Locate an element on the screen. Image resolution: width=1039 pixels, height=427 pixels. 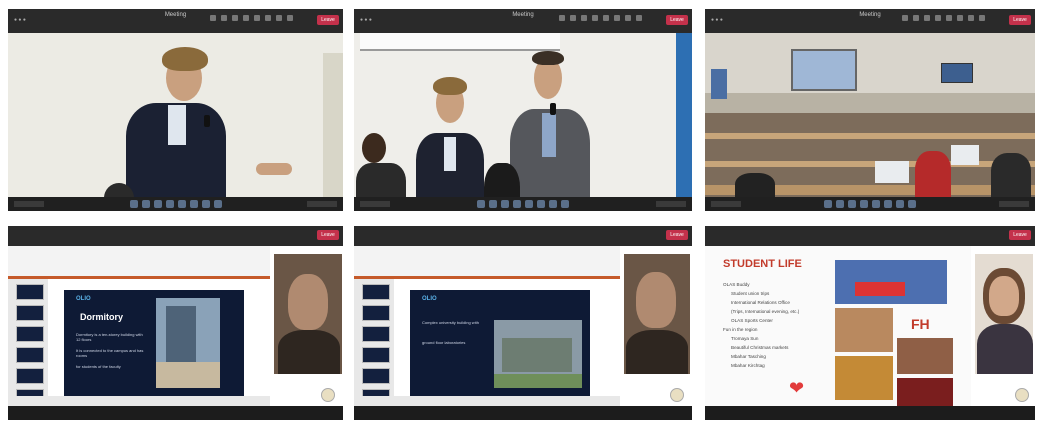
window-title: Meeting is located at coordinates (870, 15).